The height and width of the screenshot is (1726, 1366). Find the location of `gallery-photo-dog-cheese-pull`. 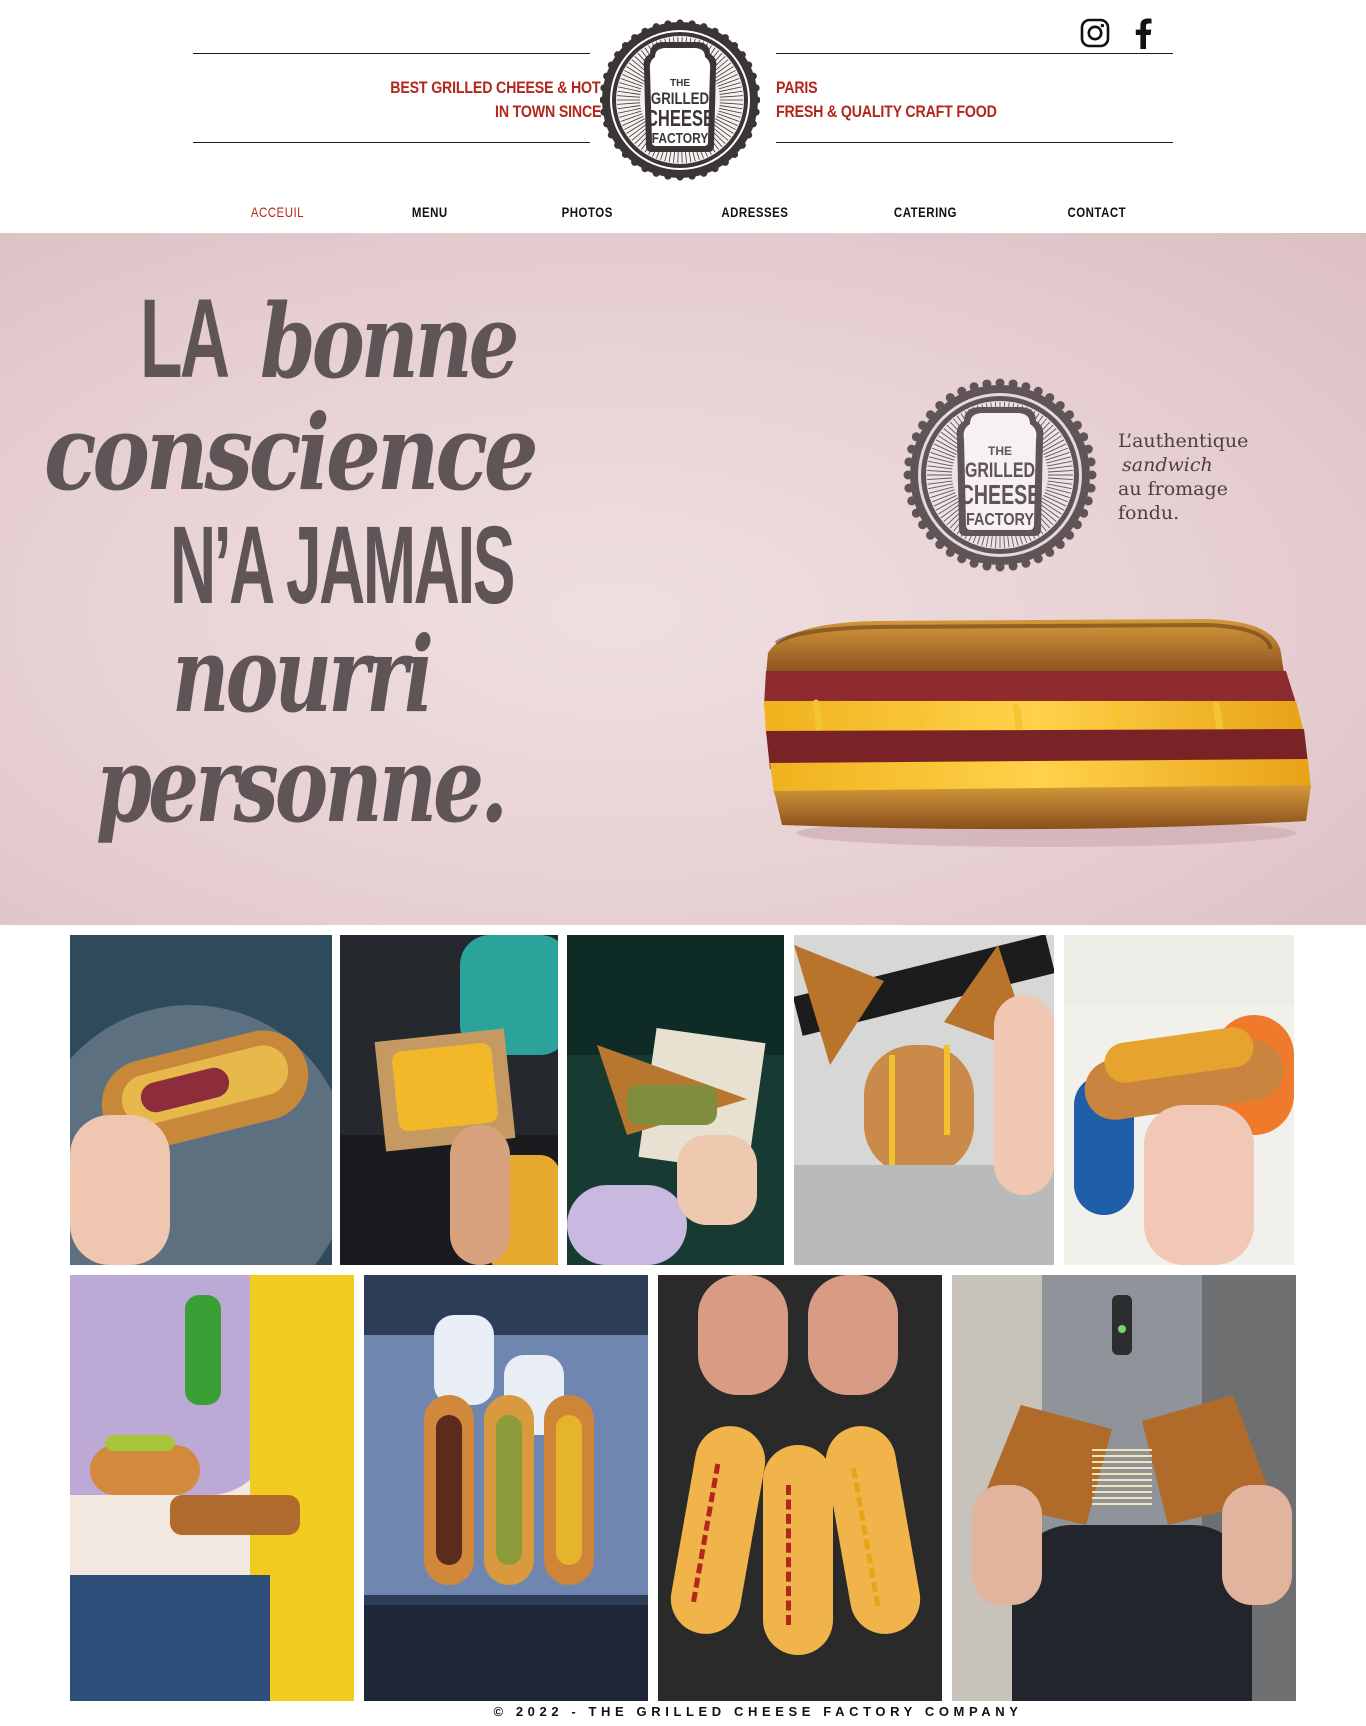

gallery-photo-dog-cheese-pull is located at coordinates (924, 1100).